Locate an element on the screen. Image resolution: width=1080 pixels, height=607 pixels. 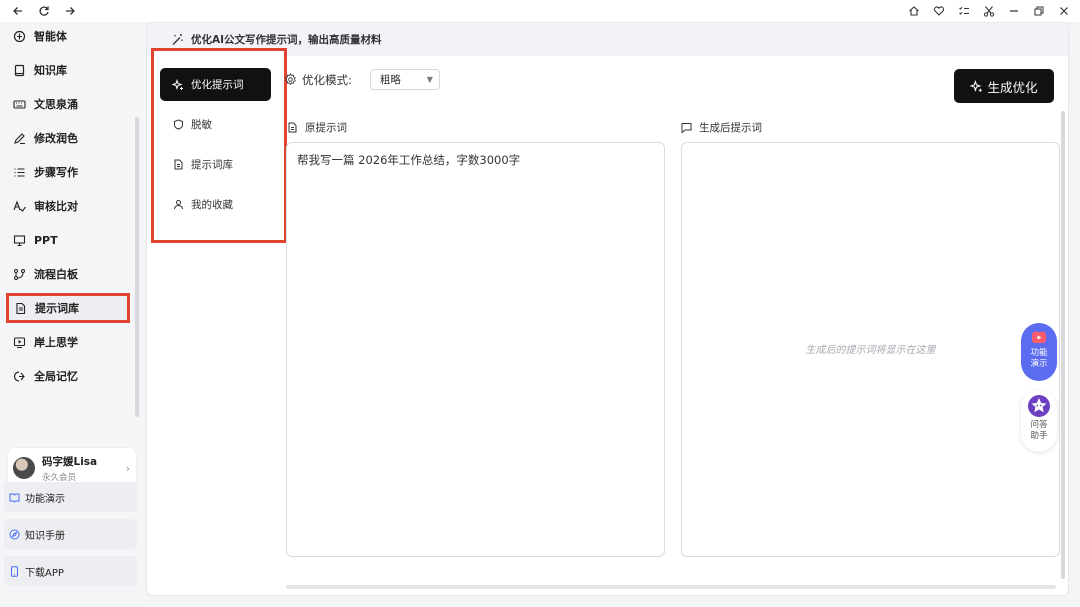
sidebar-item-label: 步骤写作 is located at coordinates (56, 172).